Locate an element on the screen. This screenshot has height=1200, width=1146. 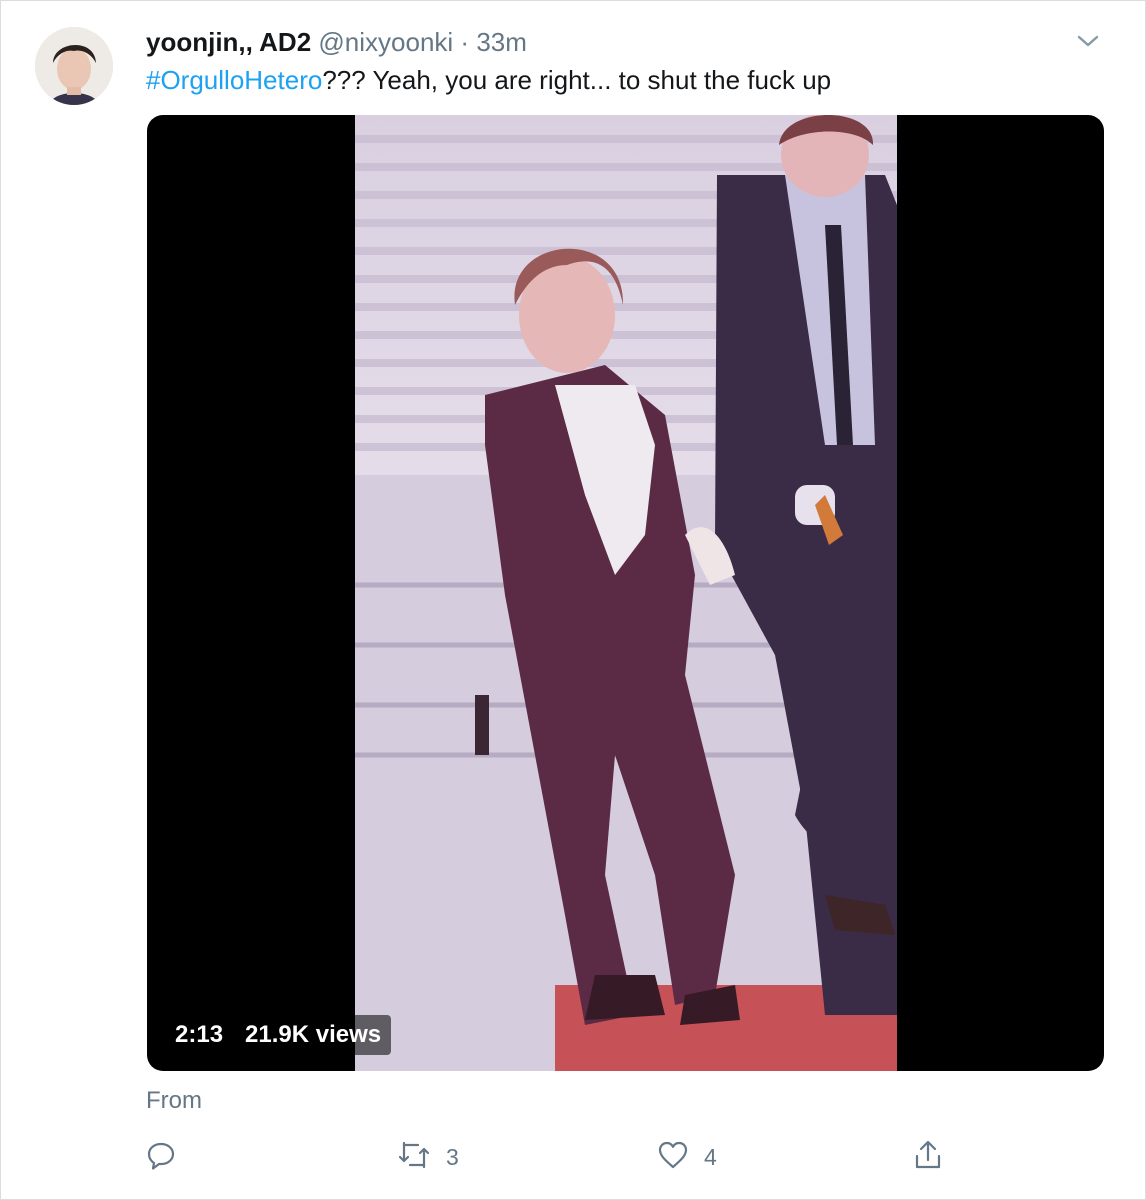
video-duration-badge: 2:13 21.9K views is located at coordinates (278, 1035).